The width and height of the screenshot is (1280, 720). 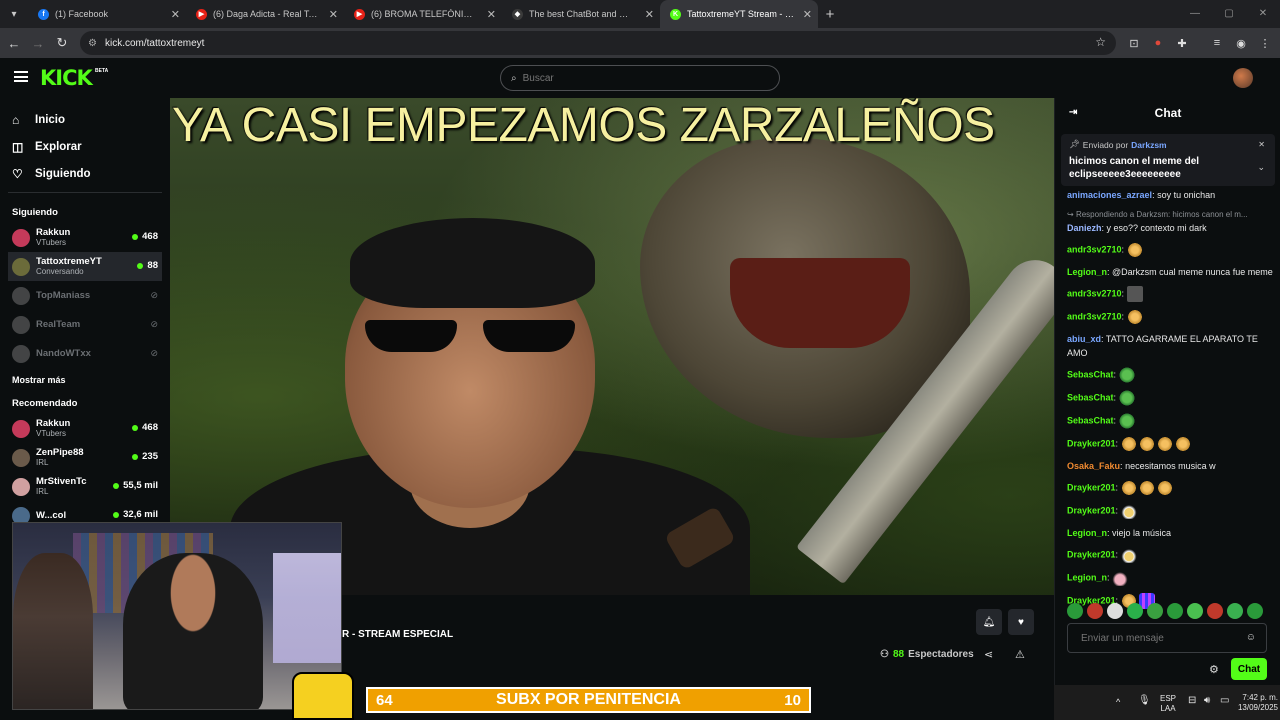 What do you see at coordinates (598, 43) in the screenshot?
I see `url-field: ⚙ kick.com/tattoxtremeyt ☆` at bounding box center [598, 43].